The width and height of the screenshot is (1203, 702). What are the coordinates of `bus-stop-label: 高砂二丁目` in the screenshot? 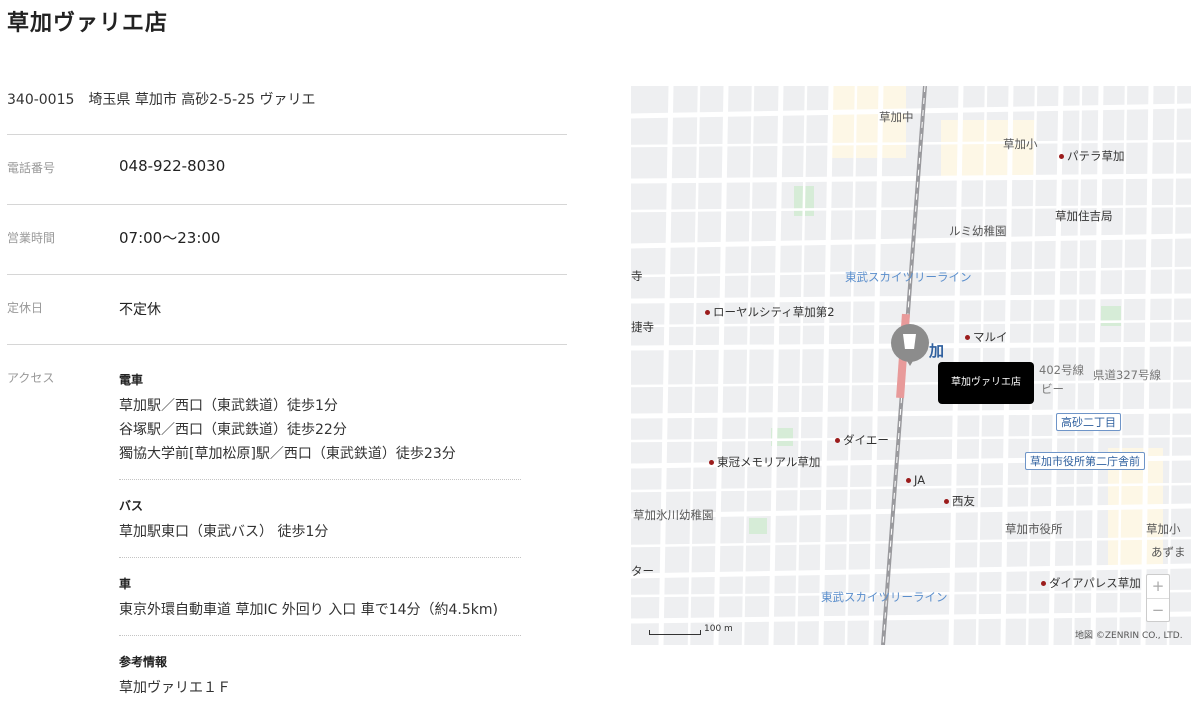 It's located at (1088, 422).